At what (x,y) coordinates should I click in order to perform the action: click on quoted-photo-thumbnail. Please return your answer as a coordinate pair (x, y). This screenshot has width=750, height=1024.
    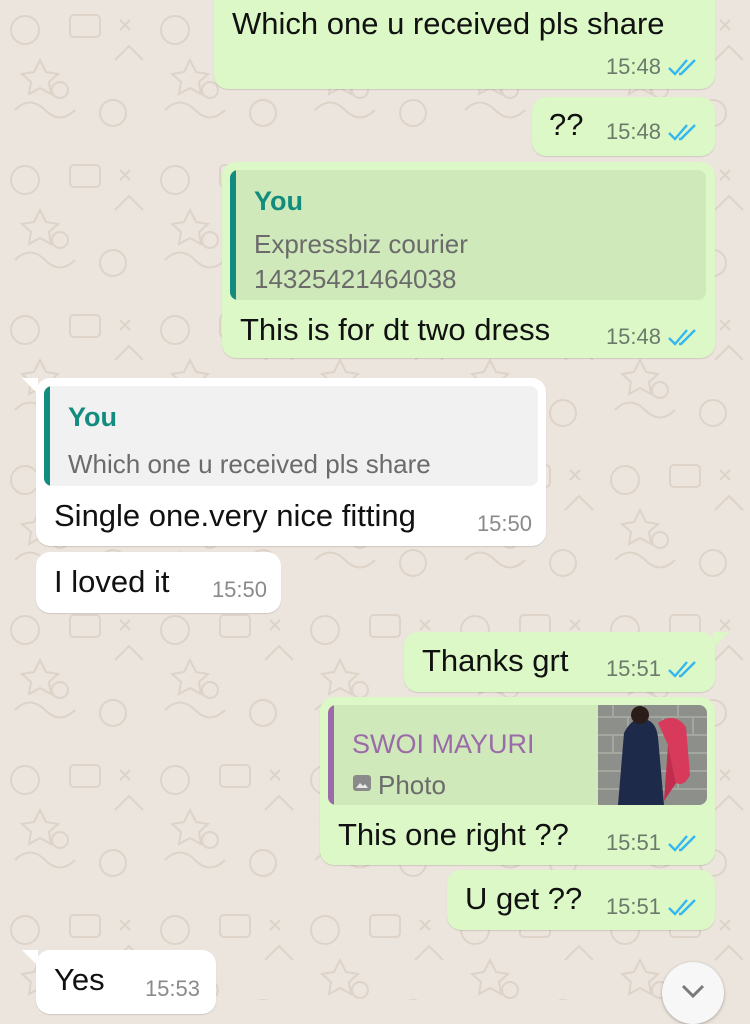
    Looking at the image, I should click on (652, 755).